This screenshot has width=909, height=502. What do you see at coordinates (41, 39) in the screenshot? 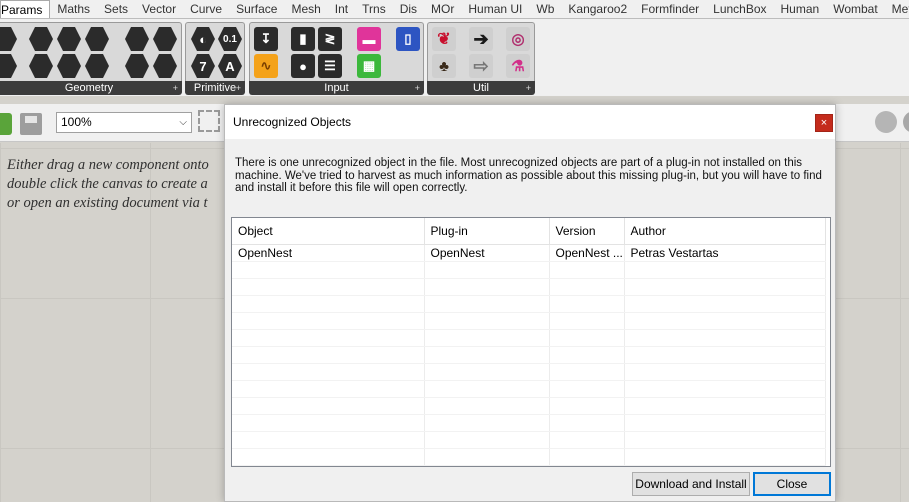
I see `circle-icon` at bounding box center [41, 39].